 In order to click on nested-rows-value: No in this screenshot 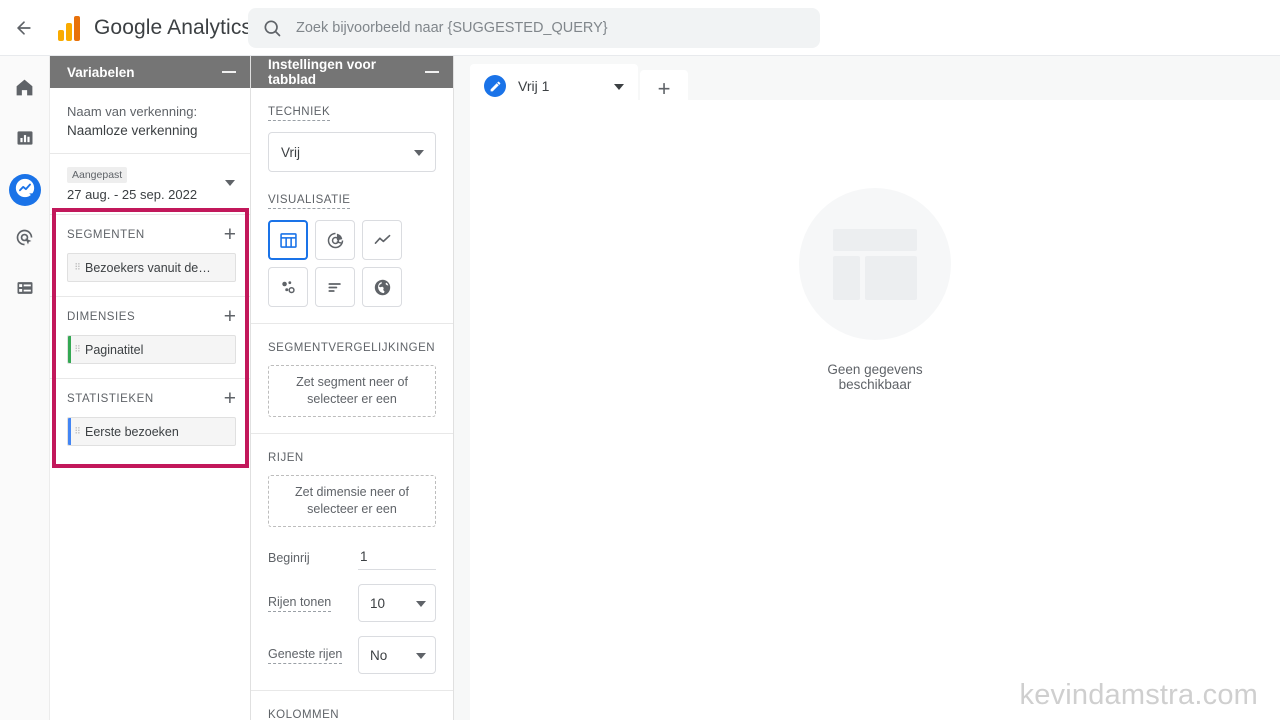, I will do `click(379, 655)`.